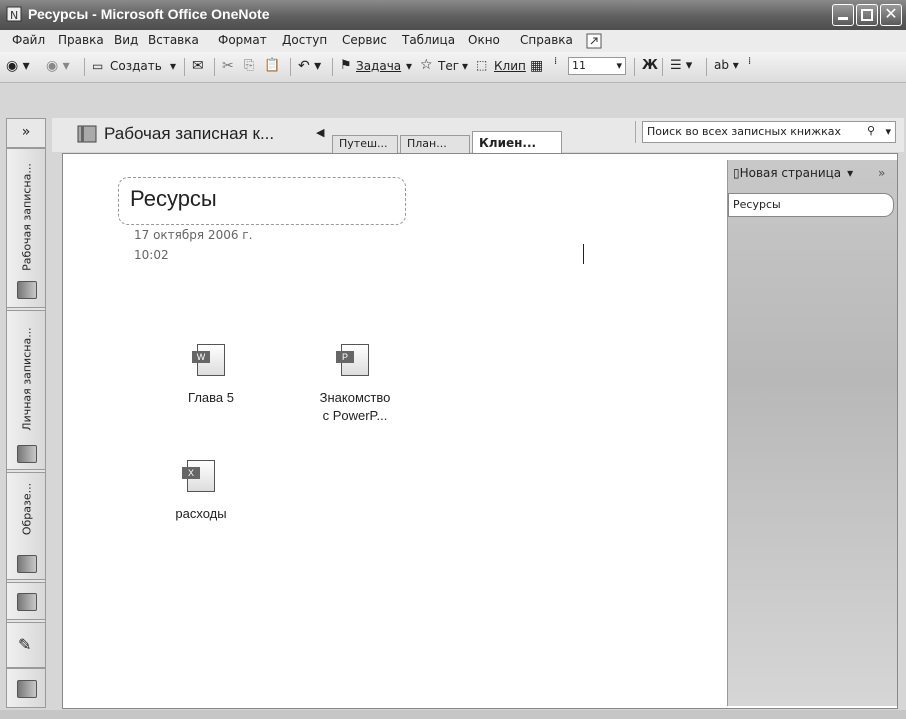 Image resolution: width=906 pixels, height=719 pixels. I want to click on create-dropdown-icon: ▾, so click(173, 66).